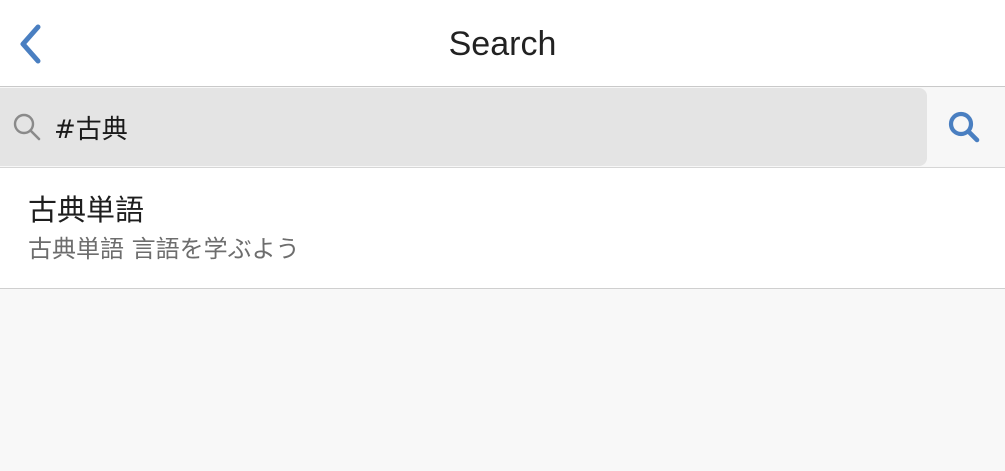  What do you see at coordinates (27, 127) in the screenshot?
I see `magnifier-icon` at bounding box center [27, 127].